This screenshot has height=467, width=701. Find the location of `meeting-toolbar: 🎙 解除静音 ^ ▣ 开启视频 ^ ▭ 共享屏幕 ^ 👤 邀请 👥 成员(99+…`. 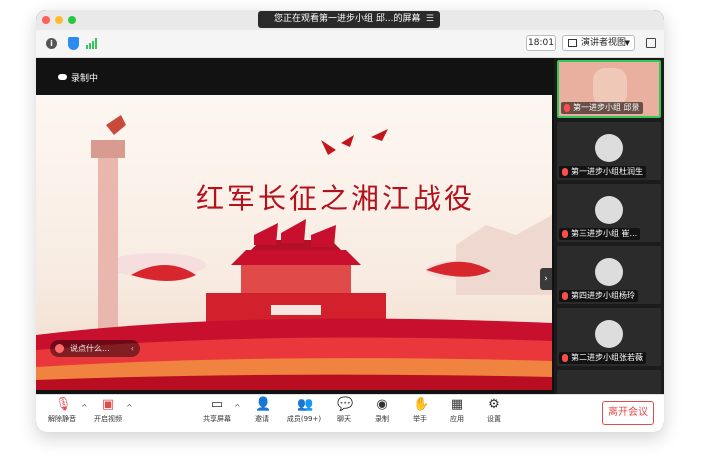

meeting-toolbar: 🎙 解除静音 ^ ▣ 开启视频 ^ ▭ 共享屏幕 ^ 👤 邀请 👥 成员(99+… is located at coordinates (350, 413).